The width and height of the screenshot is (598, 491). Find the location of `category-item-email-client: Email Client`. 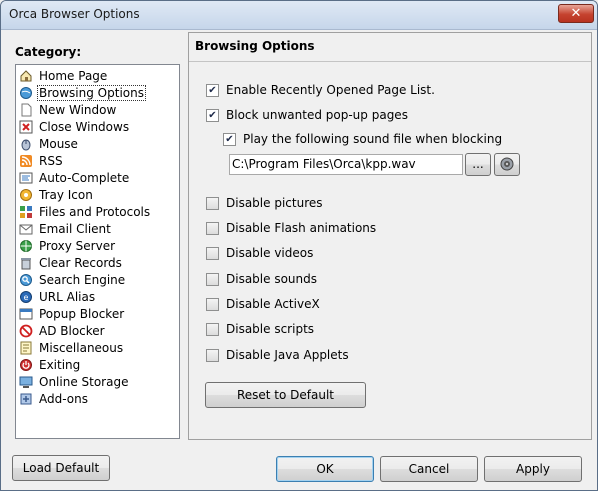

category-item-email-client: Email Client is located at coordinates (66, 229).